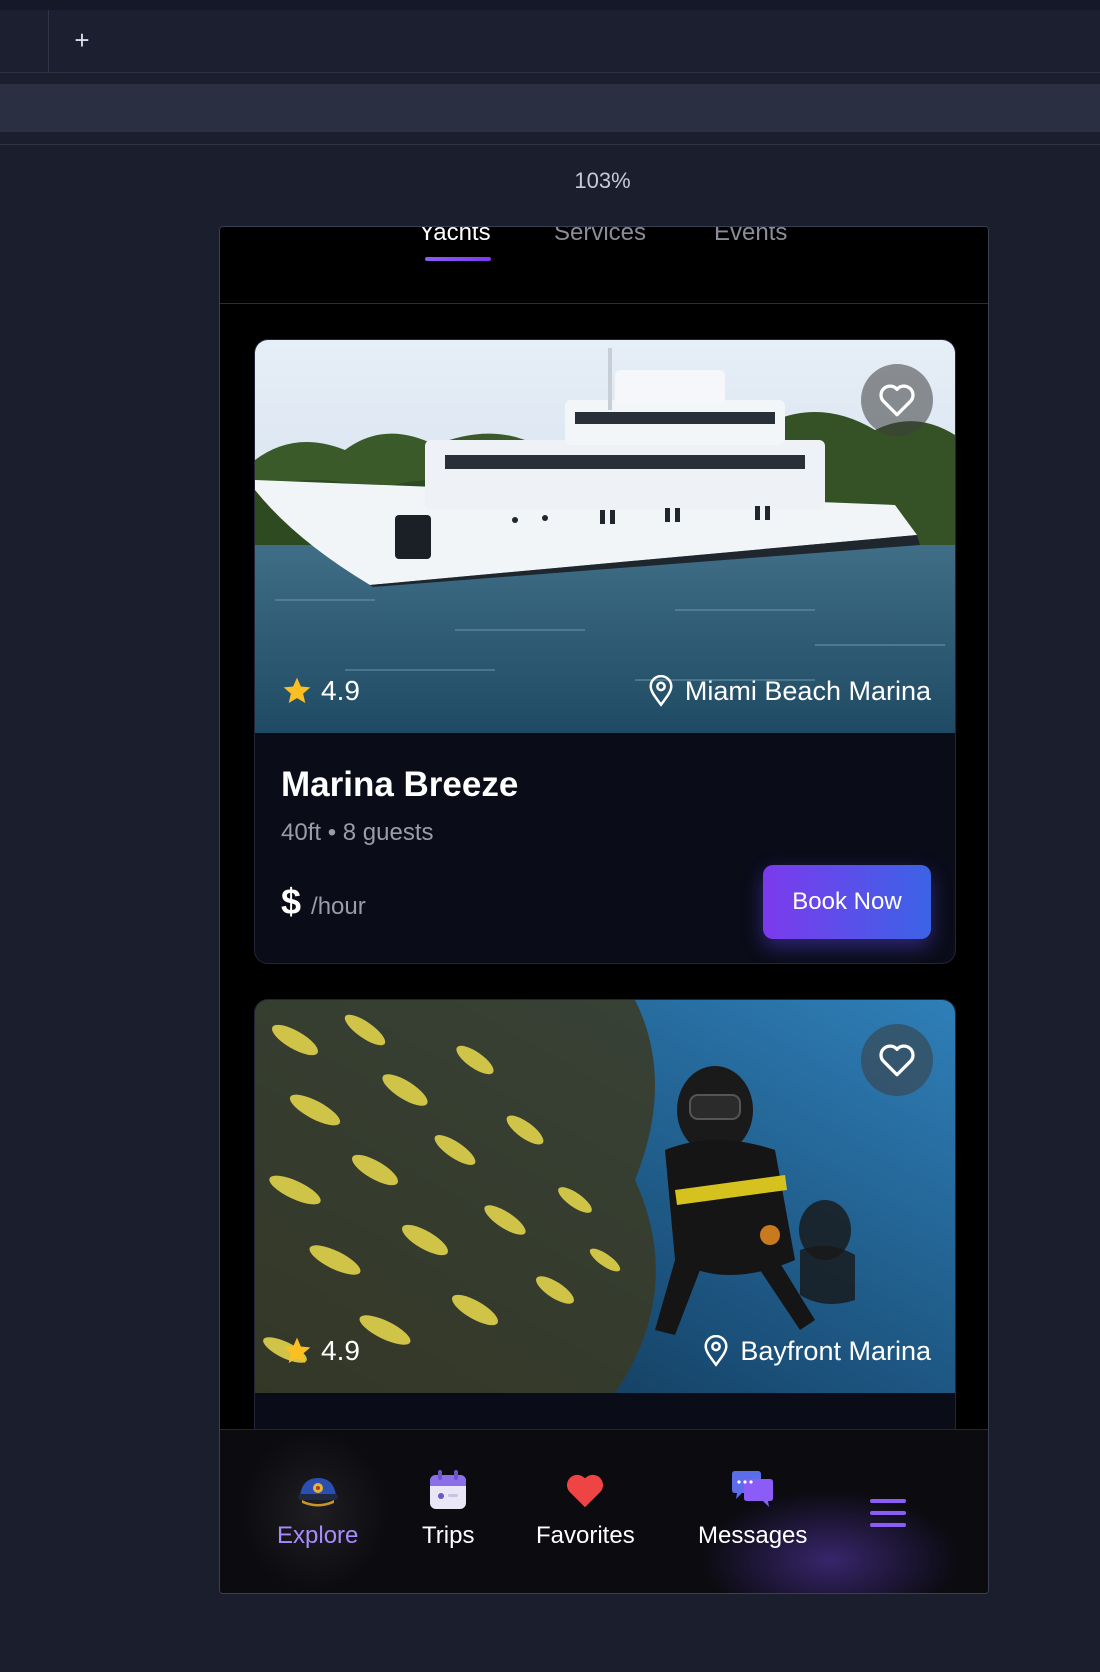 The height and width of the screenshot is (1672, 1100). What do you see at coordinates (835, 1350) in the screenshot?
I see `location-label: Bayfront Marina` at bounding box center [835, 1350].